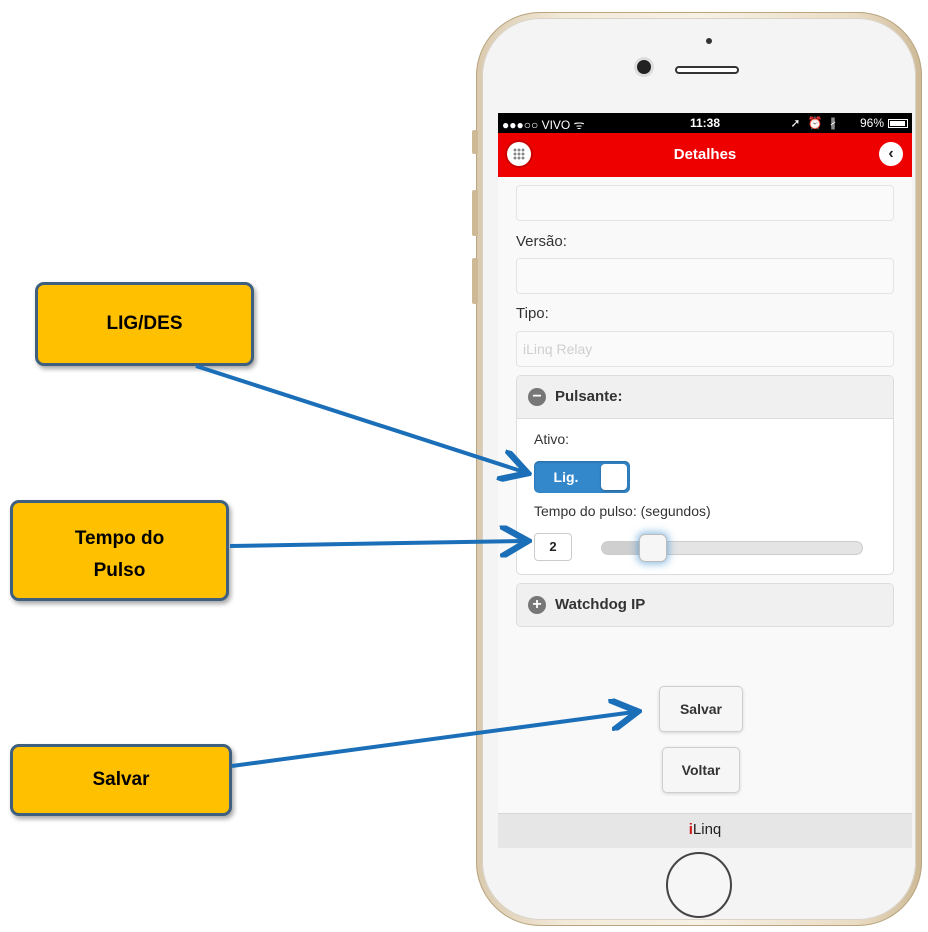  I want to click on battery-percent: 96%, so click(871, 123).